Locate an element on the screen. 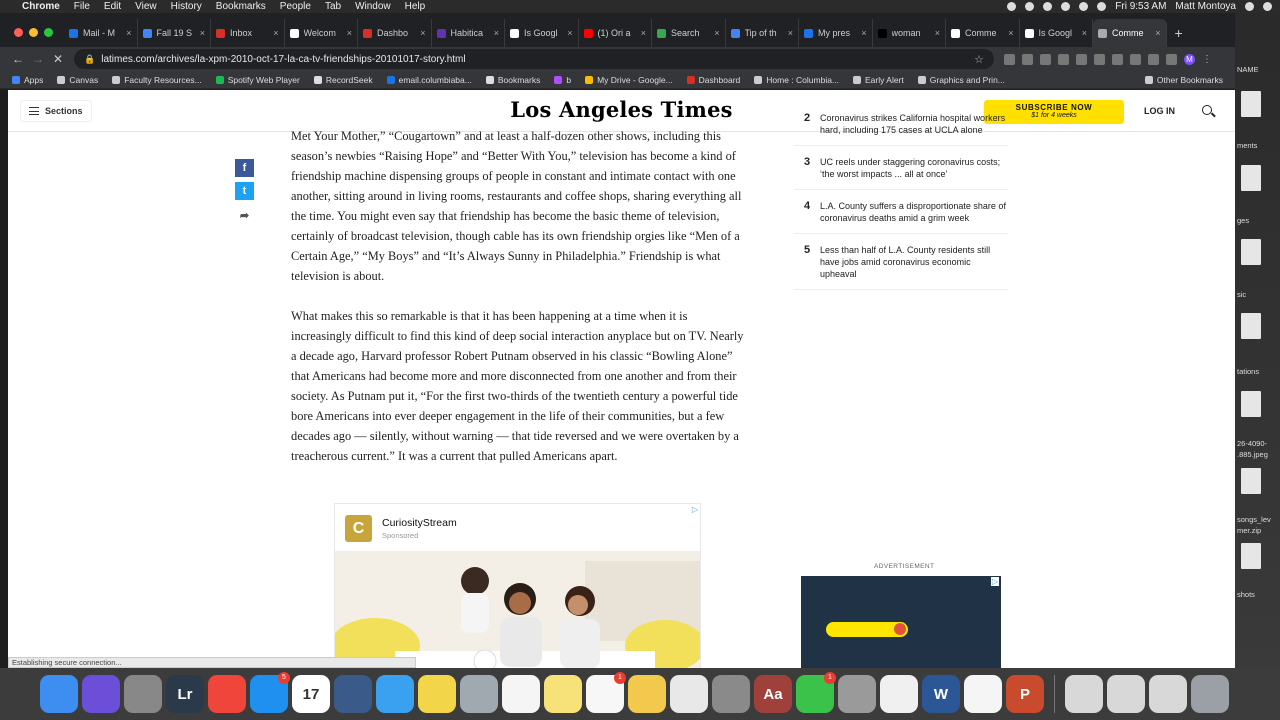  screen-recording-icon is located at coordinates (1168, 694).